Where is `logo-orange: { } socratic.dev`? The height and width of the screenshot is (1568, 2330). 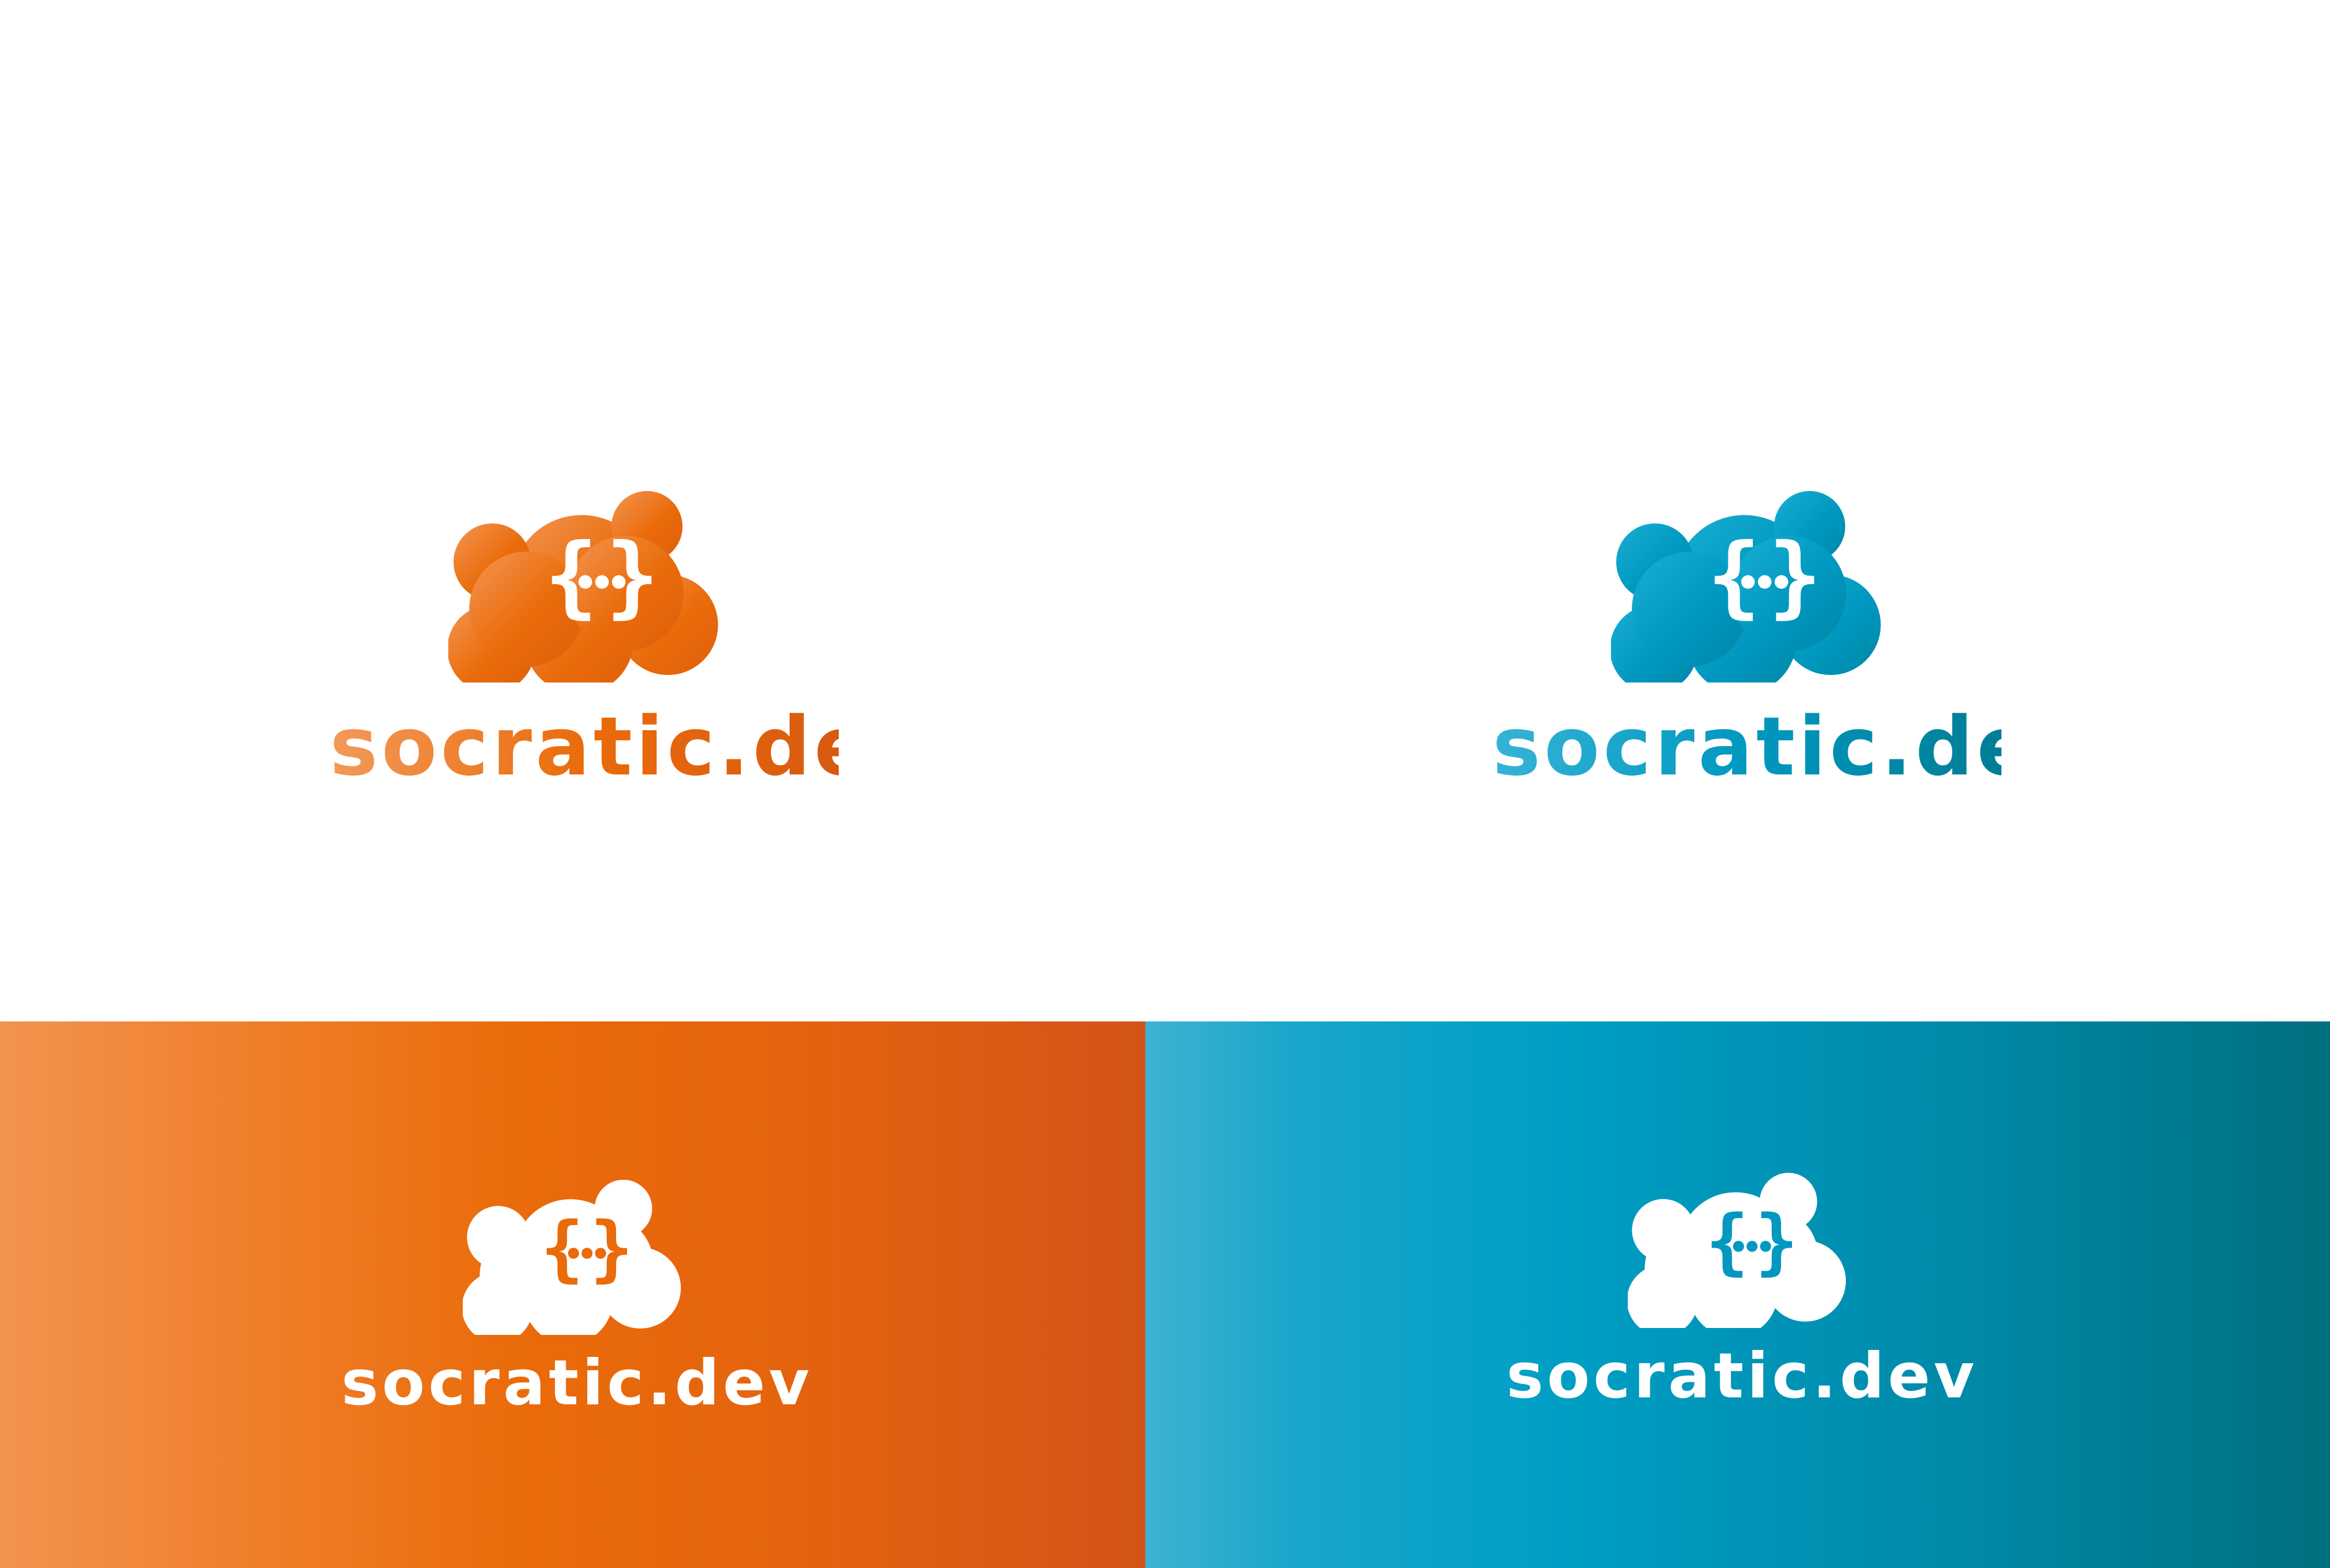
logo-orange: { } socratic.dev is located at coordinates (630, 641).